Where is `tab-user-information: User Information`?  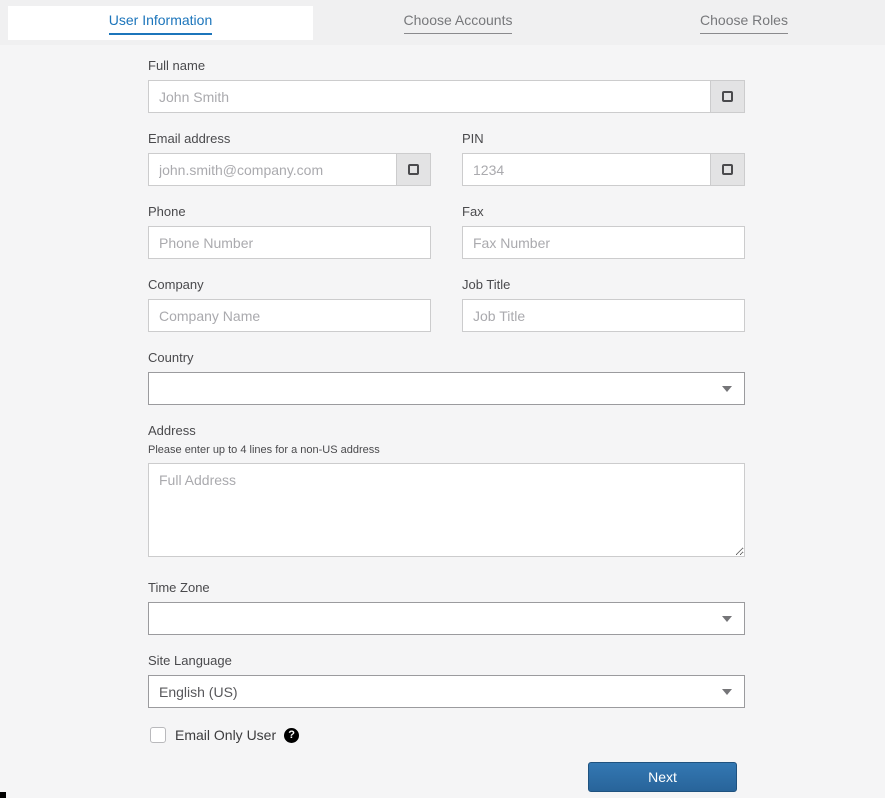 tab-user-information: User Information is located at coordinates (160, 23).